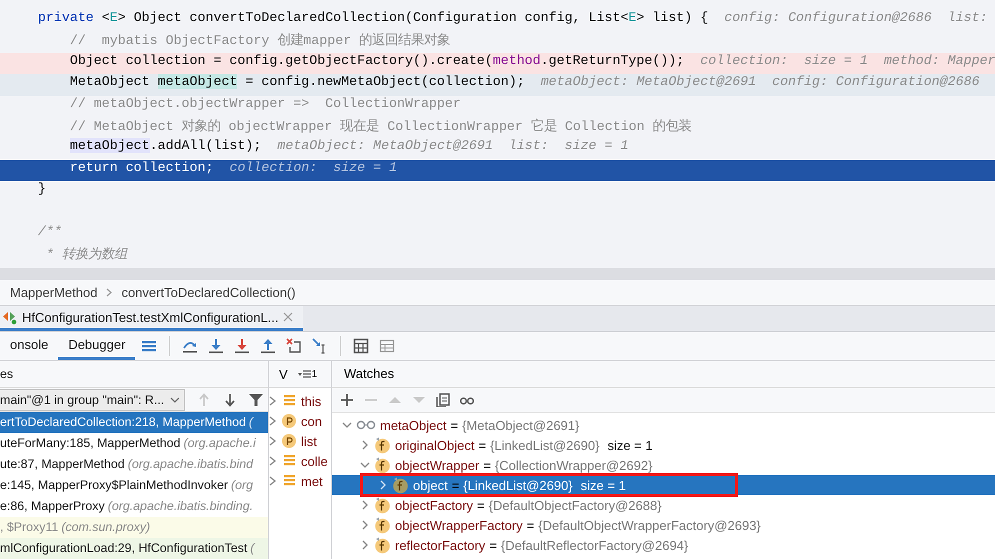 The height and width of the screenshot is (559, 995). What do you see at coordinates (314, 461) in the screenshot?
I see `variable-name: colle` at bounding box center [314, 461].